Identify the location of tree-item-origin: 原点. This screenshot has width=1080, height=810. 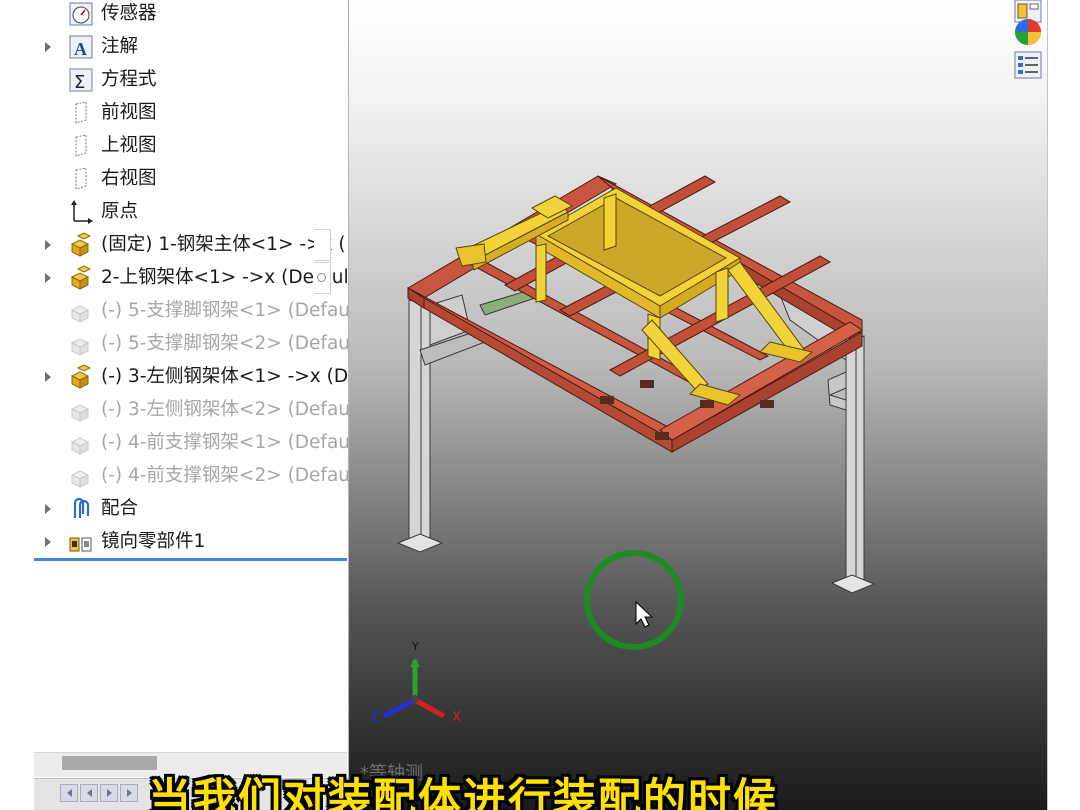
(191, 211).